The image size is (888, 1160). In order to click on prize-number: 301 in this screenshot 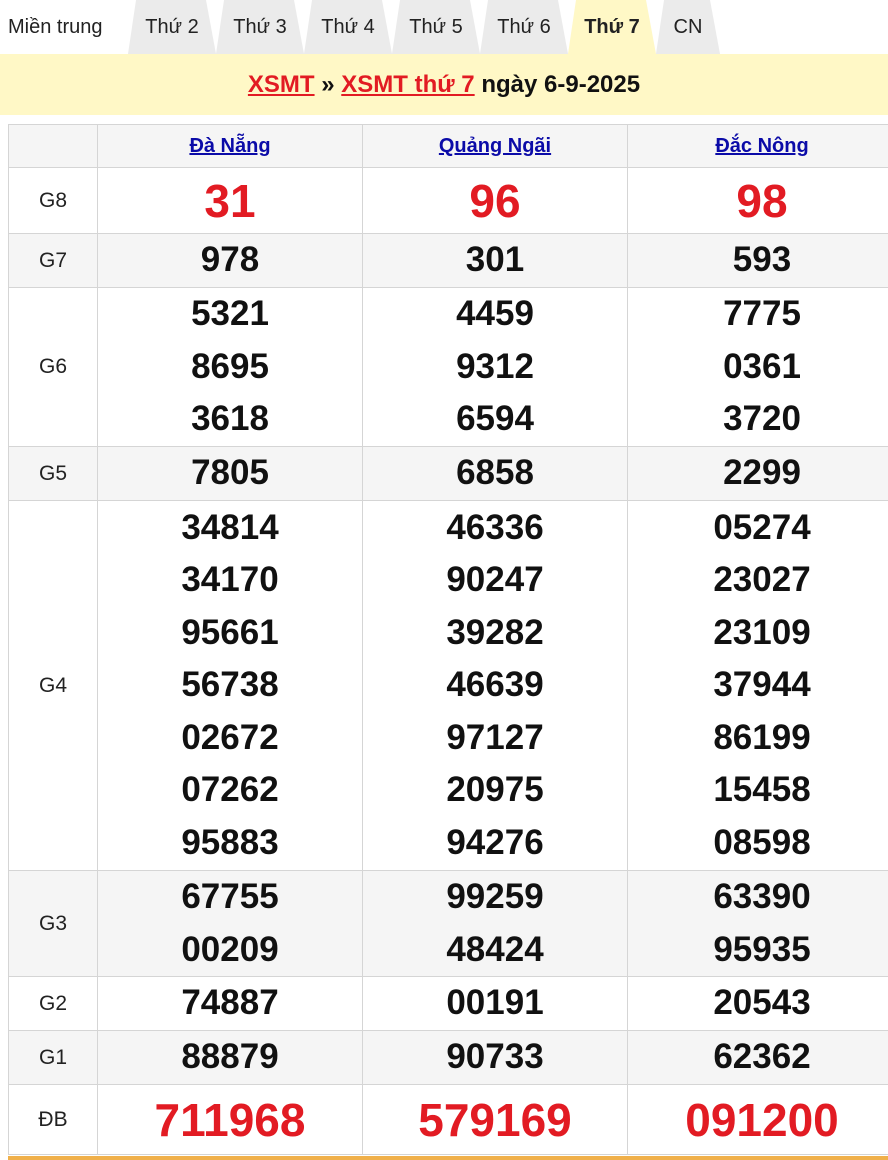, I will do `click(495, 260)`.